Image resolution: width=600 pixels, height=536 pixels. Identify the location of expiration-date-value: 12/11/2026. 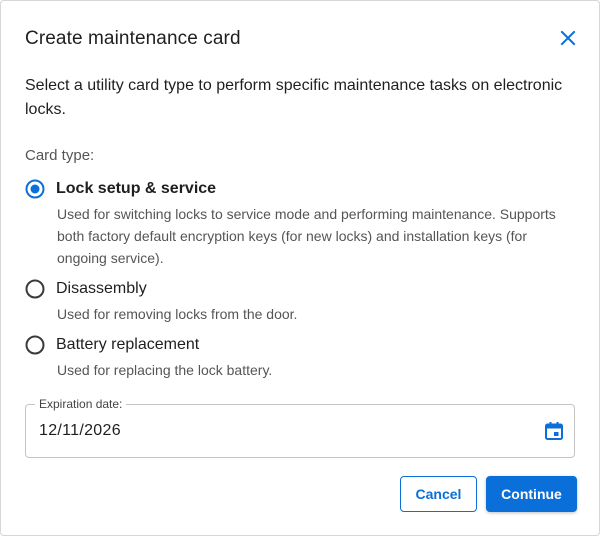
(80, 431).